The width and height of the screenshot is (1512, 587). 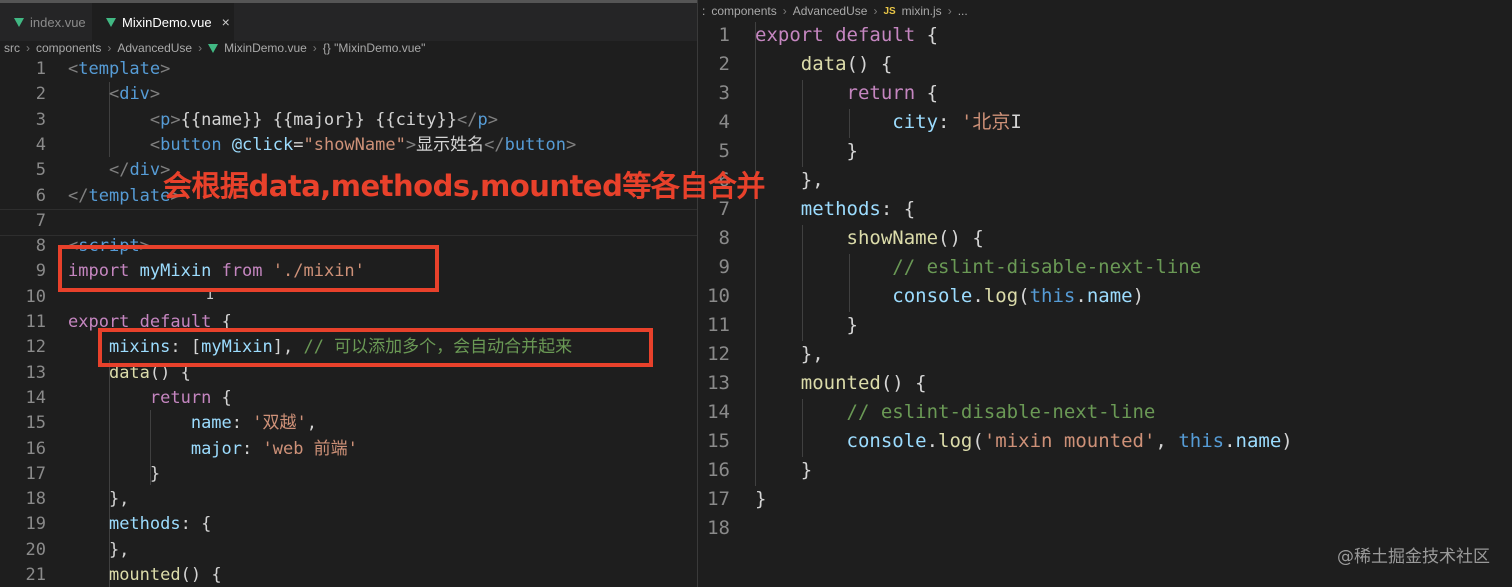 What do you see at coordinates (1105, 528) in the screenshot?
I see `code-line: 18` at bounding box center [1105, 528].